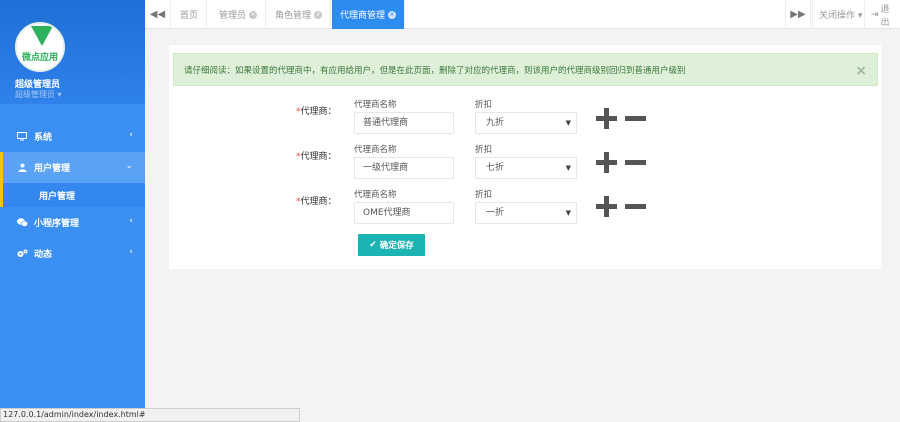 Image resolution: width=900 pixels, height=422 pixels. I want to click on discount-value: 一折, so click(495, 213).